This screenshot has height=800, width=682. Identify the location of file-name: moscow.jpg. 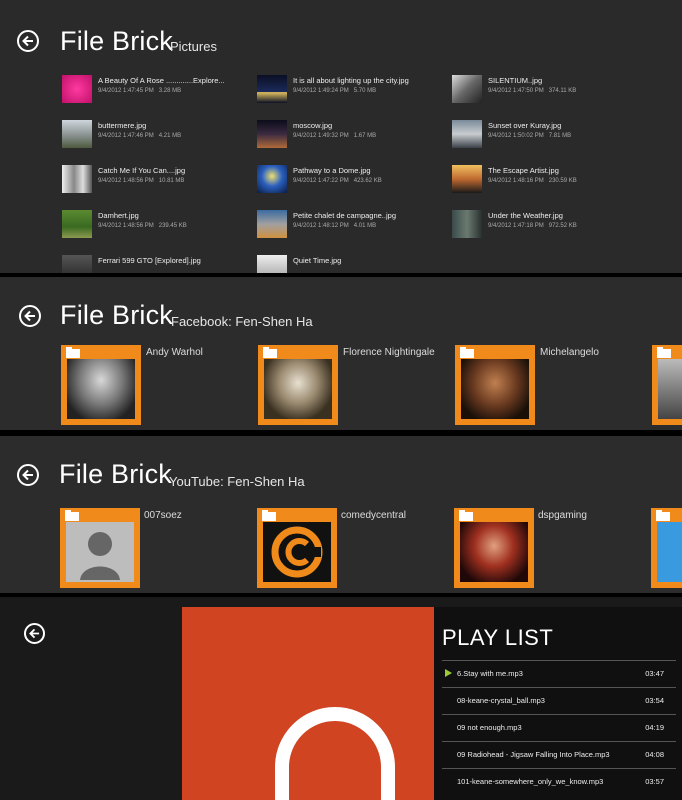
(313, 125).